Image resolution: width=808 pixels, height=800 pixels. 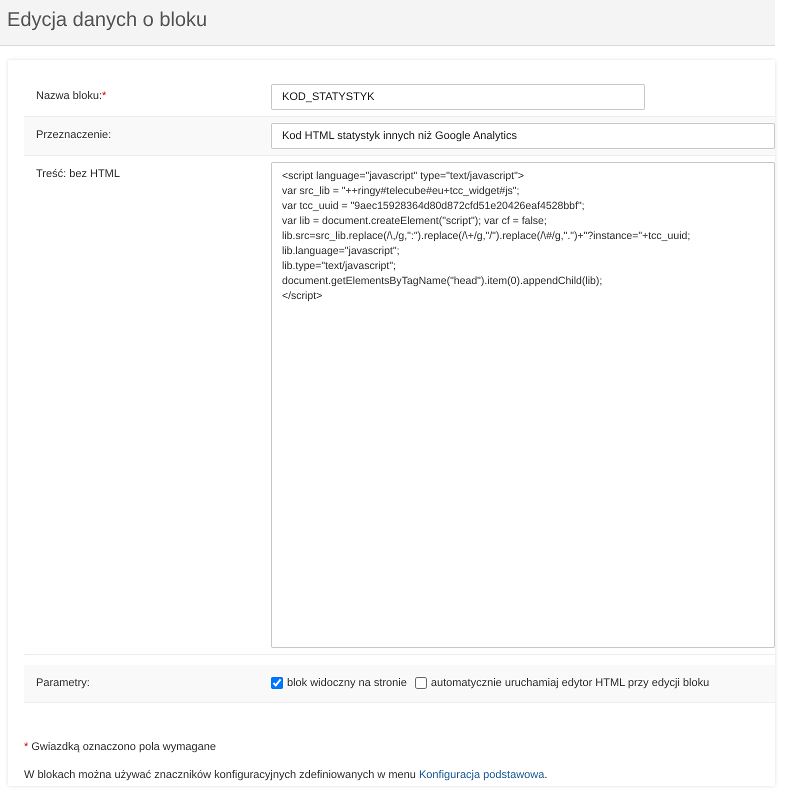 What do you see at coordinates (347, 683) in the screenshot?
I see `checkbox-label: blok widoczny na stronie` at bounding box center [347, 683].